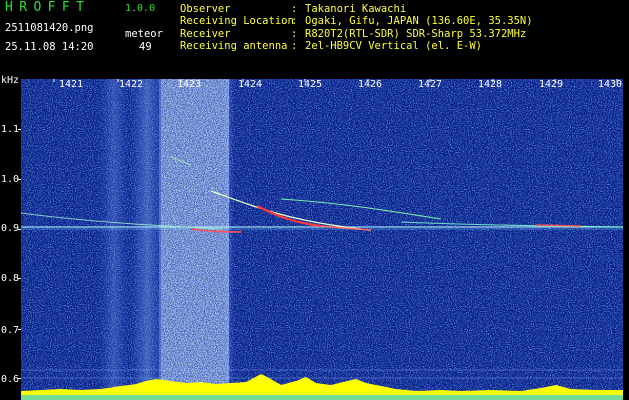  Describe the element at coordinates (145, 47) in the screenshot. I see `meteor-count: 49` at that location.